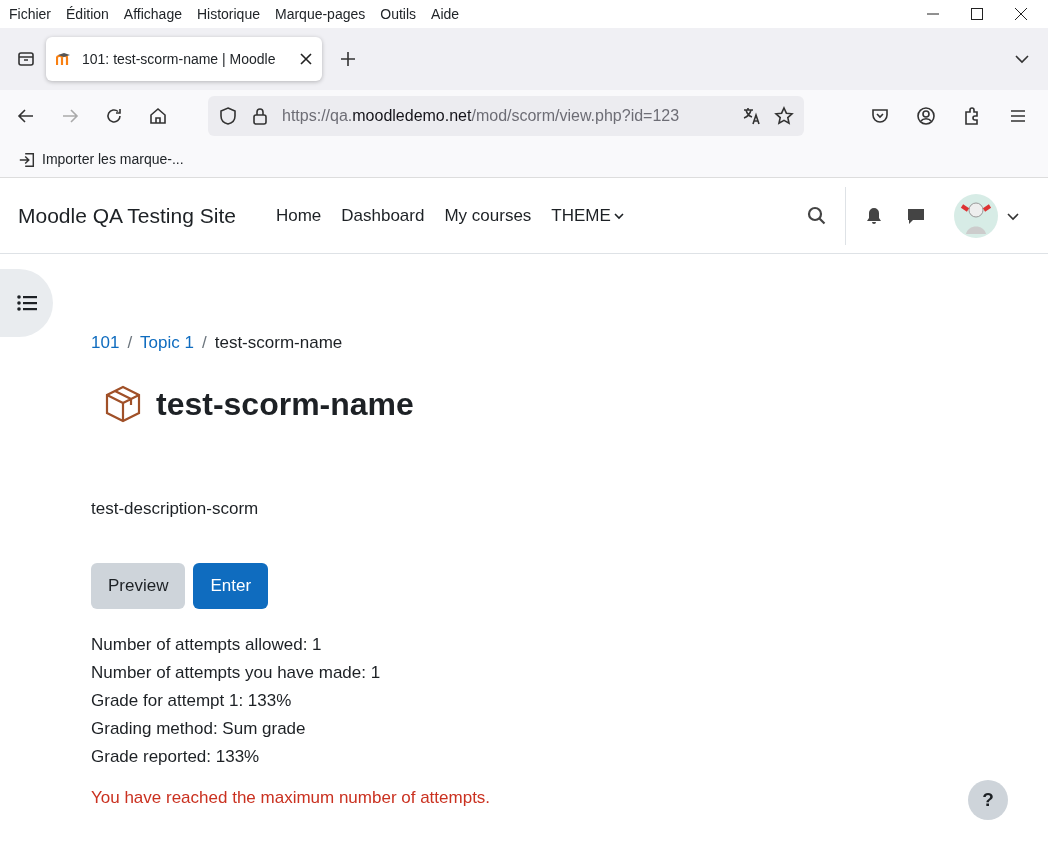  I want to click on preview-button: Preview, so click(138, 586).